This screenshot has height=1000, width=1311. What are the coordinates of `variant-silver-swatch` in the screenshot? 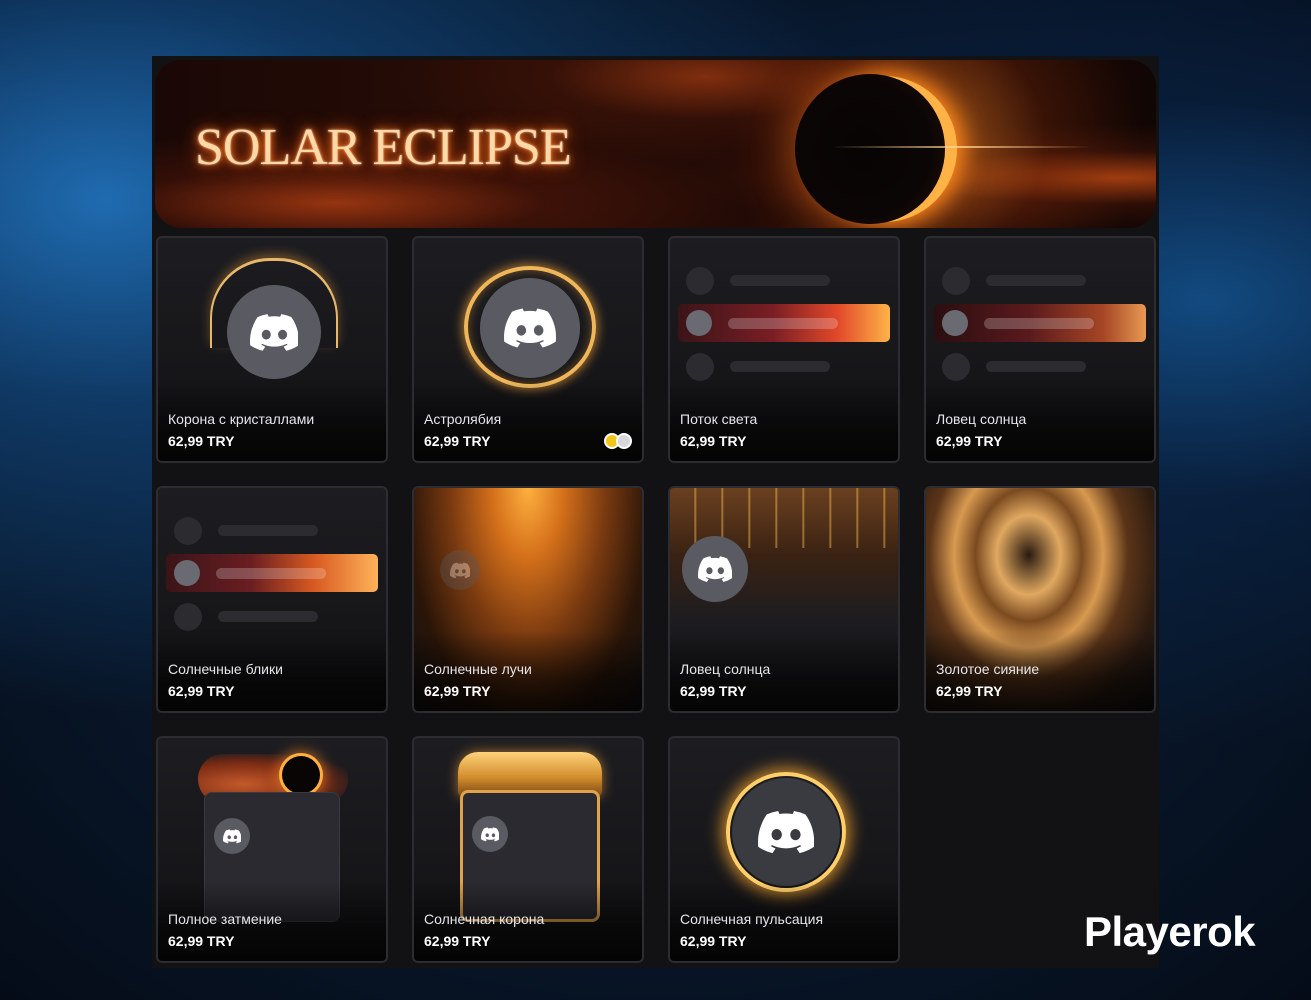 It's located at (624, 441).